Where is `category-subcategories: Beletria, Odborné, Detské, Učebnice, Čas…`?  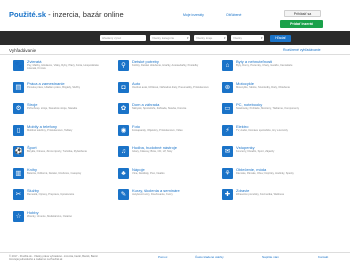
category-subcategories: Beletria, Odborné, Detské, Učebnice, Čas… is located at coordinates (54, 173).